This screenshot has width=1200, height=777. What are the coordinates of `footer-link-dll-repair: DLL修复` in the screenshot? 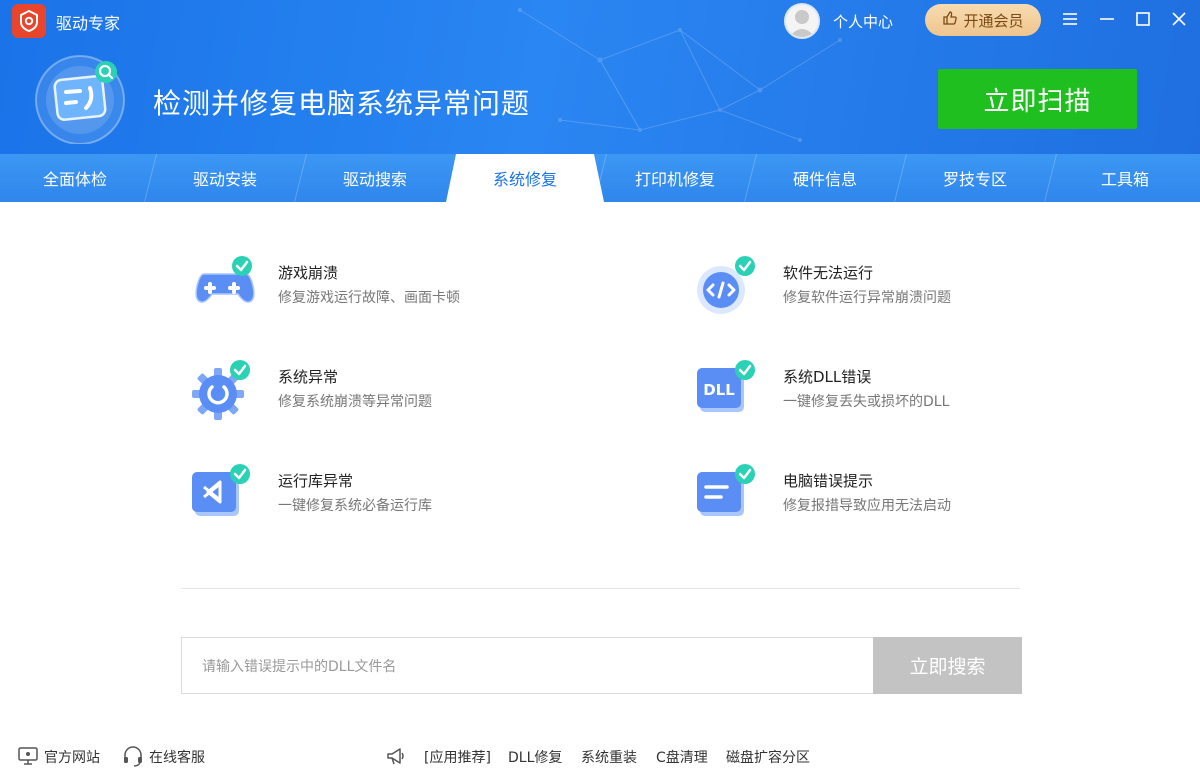 It's located at (535, 757).